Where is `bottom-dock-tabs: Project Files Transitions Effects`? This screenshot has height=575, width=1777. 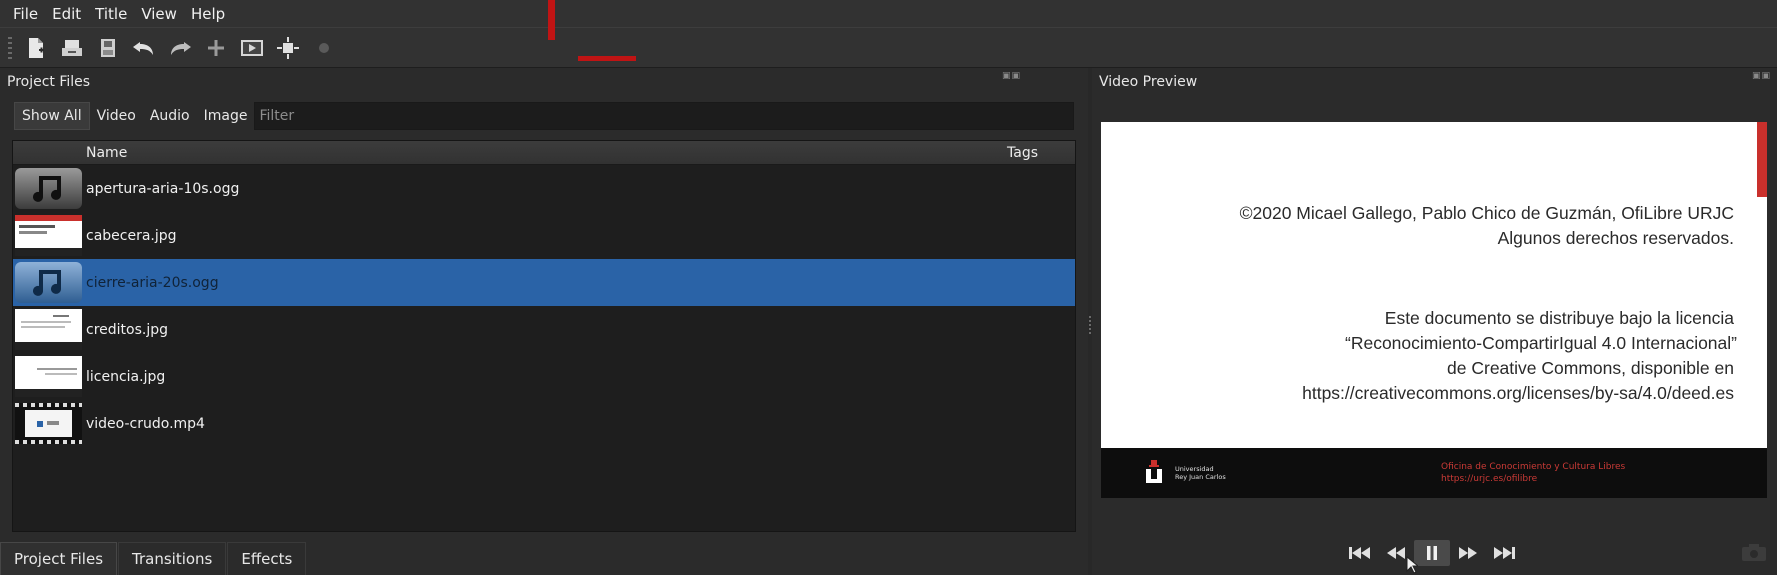 bottom-dock-tabs: Project Files Transitions Effects is located at coordinates (544, 557).